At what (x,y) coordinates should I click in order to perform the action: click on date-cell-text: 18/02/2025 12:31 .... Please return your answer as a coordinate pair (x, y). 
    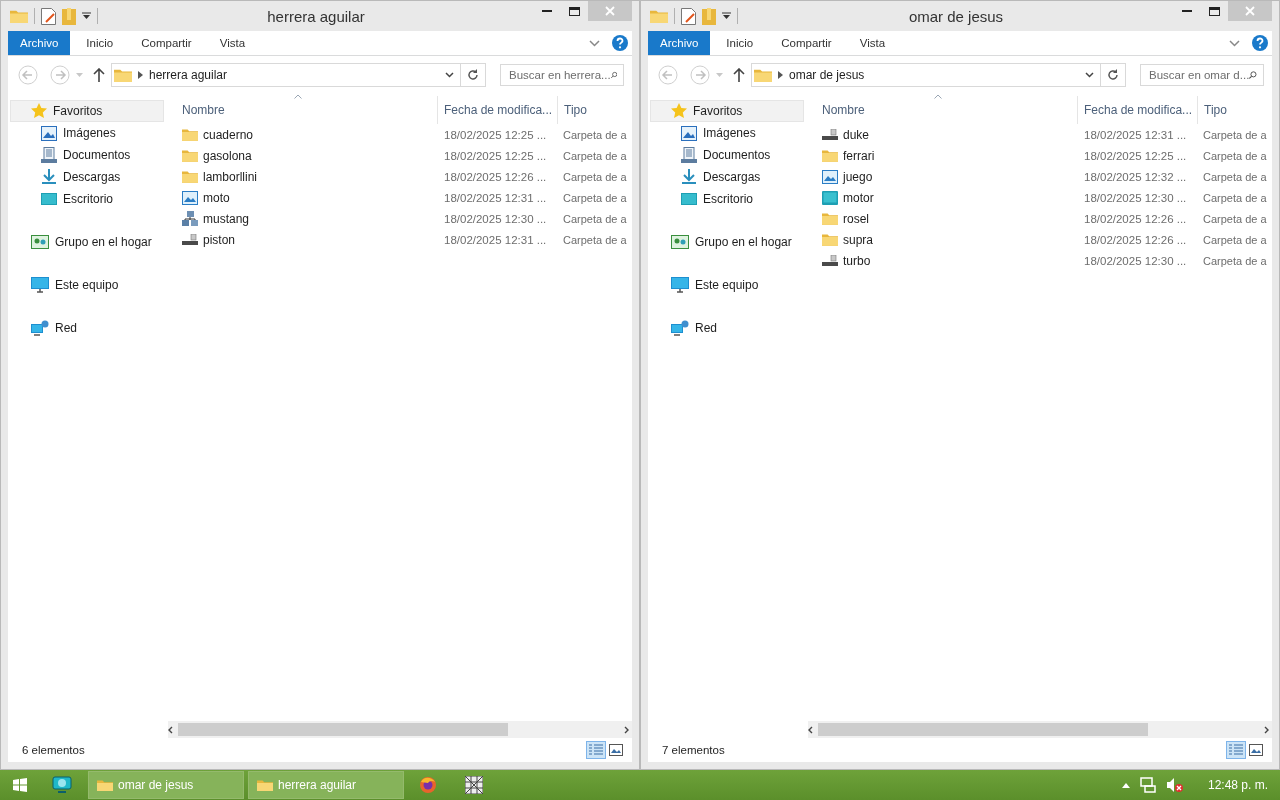
    Looking at the image, I should click on (495, 197).